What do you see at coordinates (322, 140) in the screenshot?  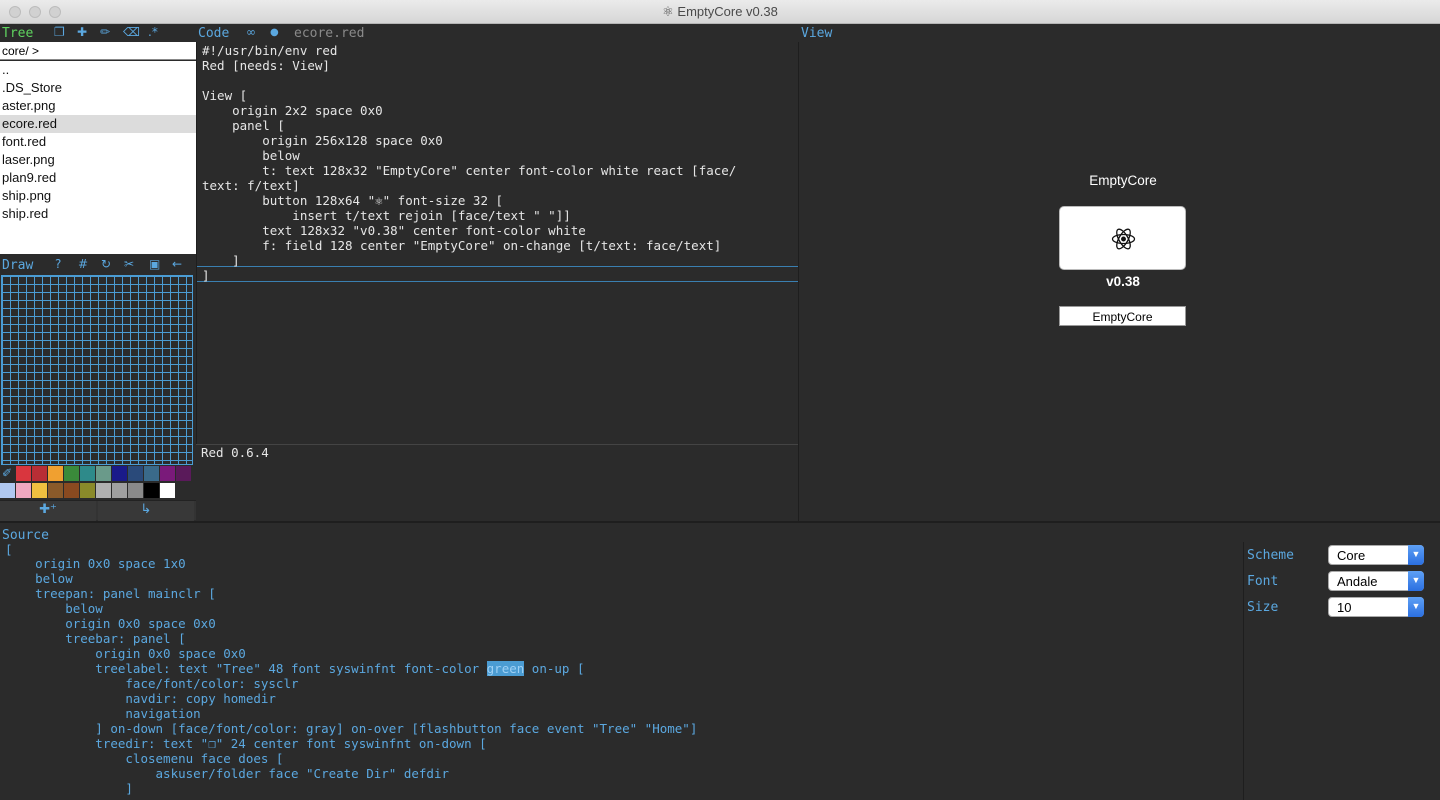 I see `code-line: origin 256x128 space 0x0` at bounding box center [322, 140].